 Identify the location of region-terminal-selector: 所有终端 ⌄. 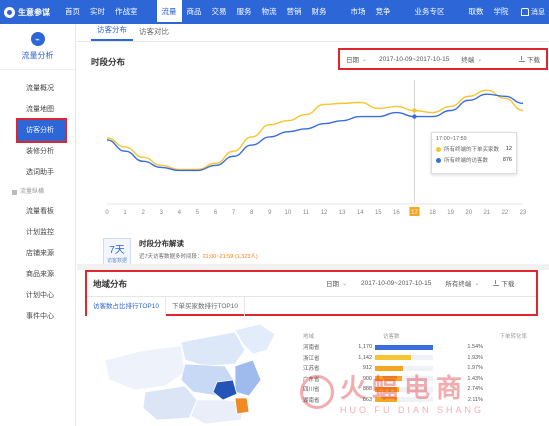
(462, 283).